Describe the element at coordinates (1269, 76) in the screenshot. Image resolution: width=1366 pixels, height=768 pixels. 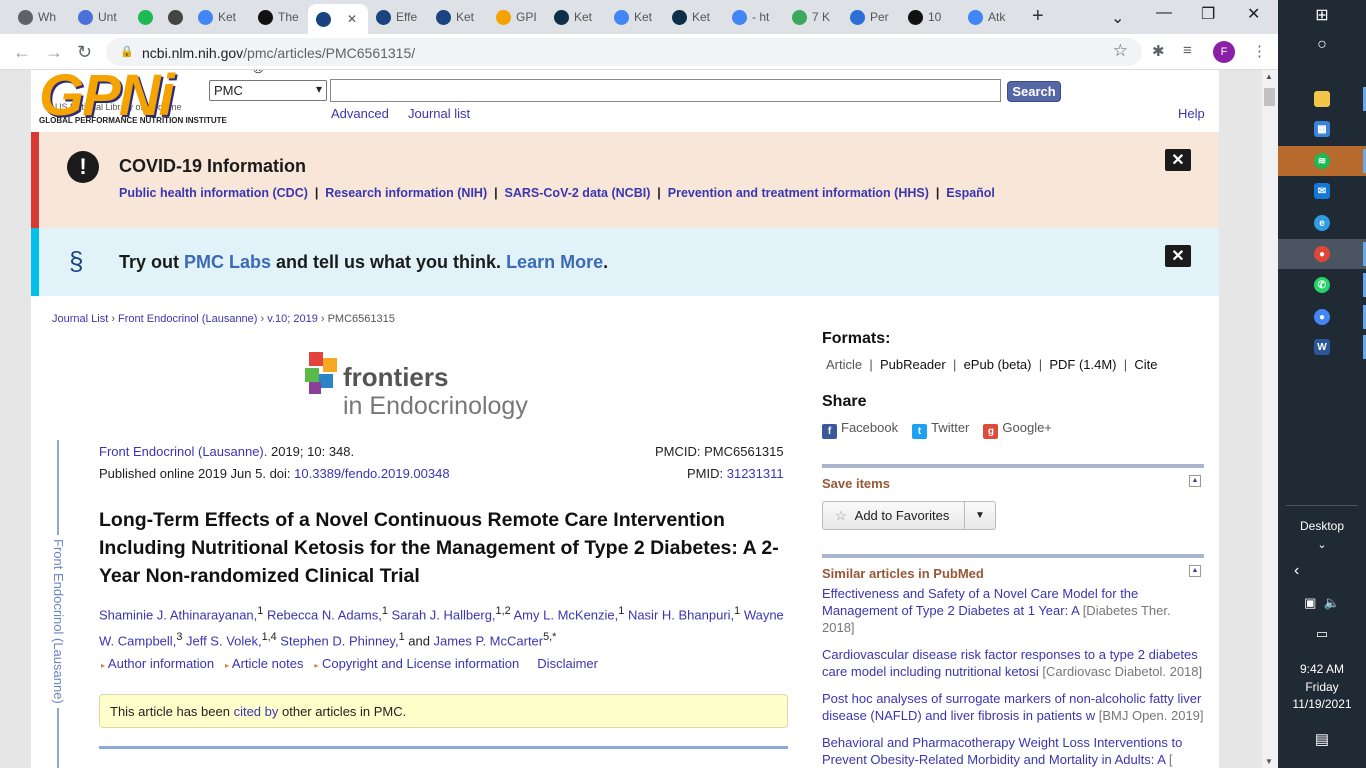
I see `scroll-up-icon: ▲` at that location.